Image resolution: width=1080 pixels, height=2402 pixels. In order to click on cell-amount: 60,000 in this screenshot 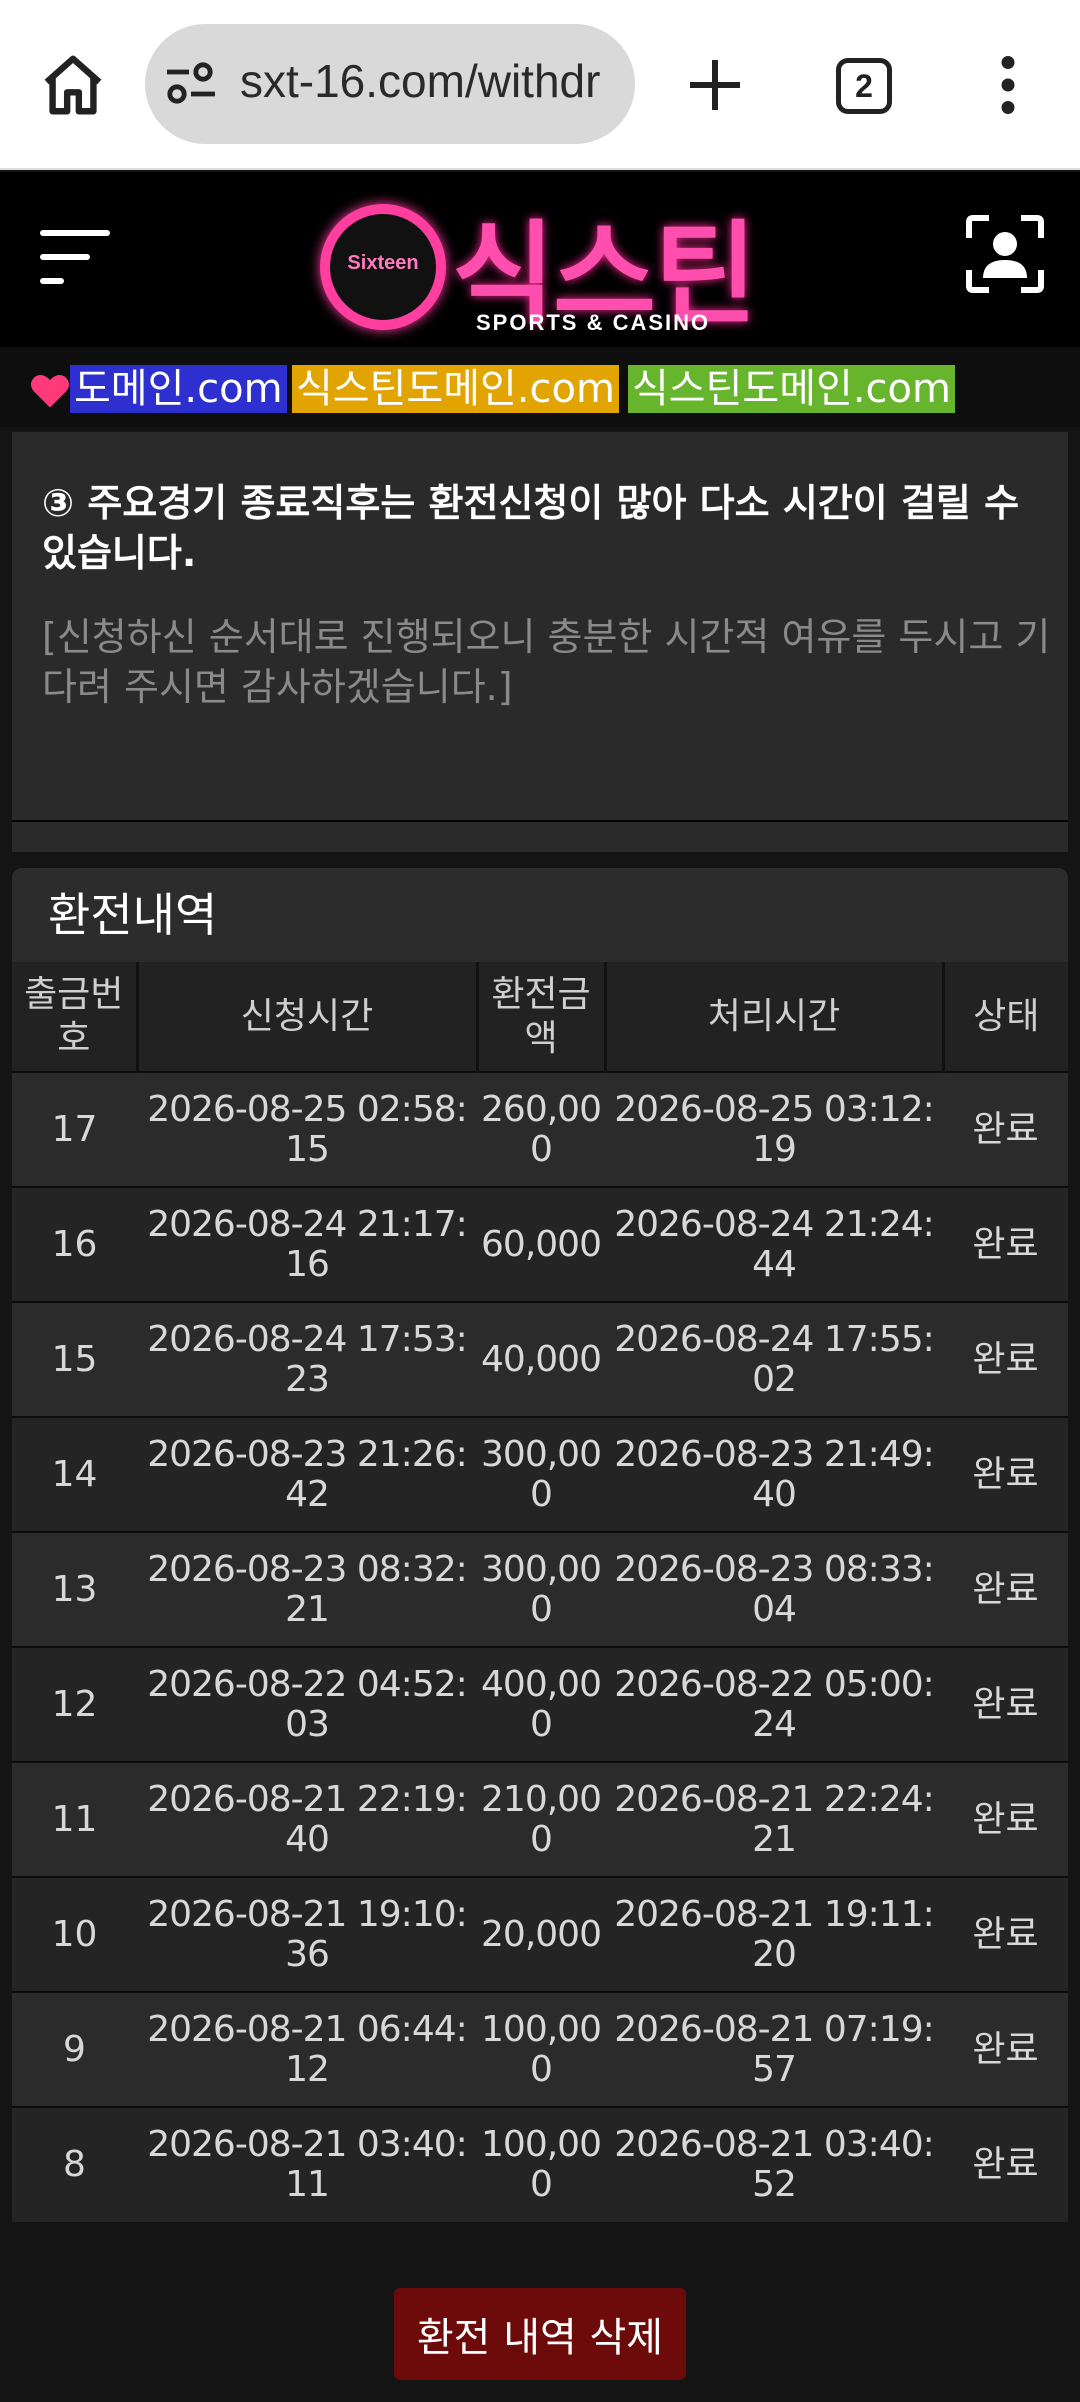, I will do `click(541, 1244)`.